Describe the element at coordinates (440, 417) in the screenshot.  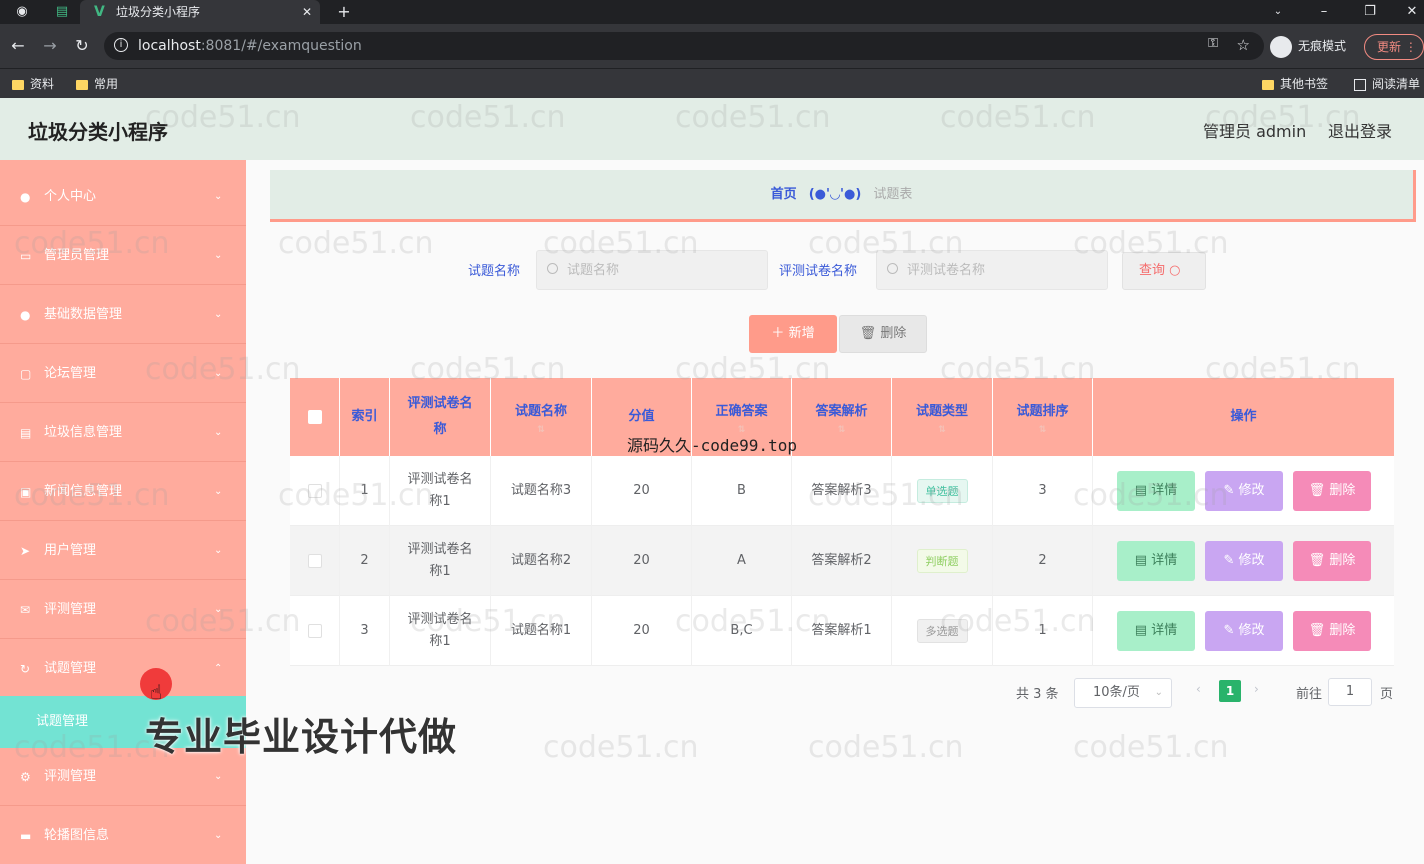
I see `col-paper: 评测试卷名称` at that location.